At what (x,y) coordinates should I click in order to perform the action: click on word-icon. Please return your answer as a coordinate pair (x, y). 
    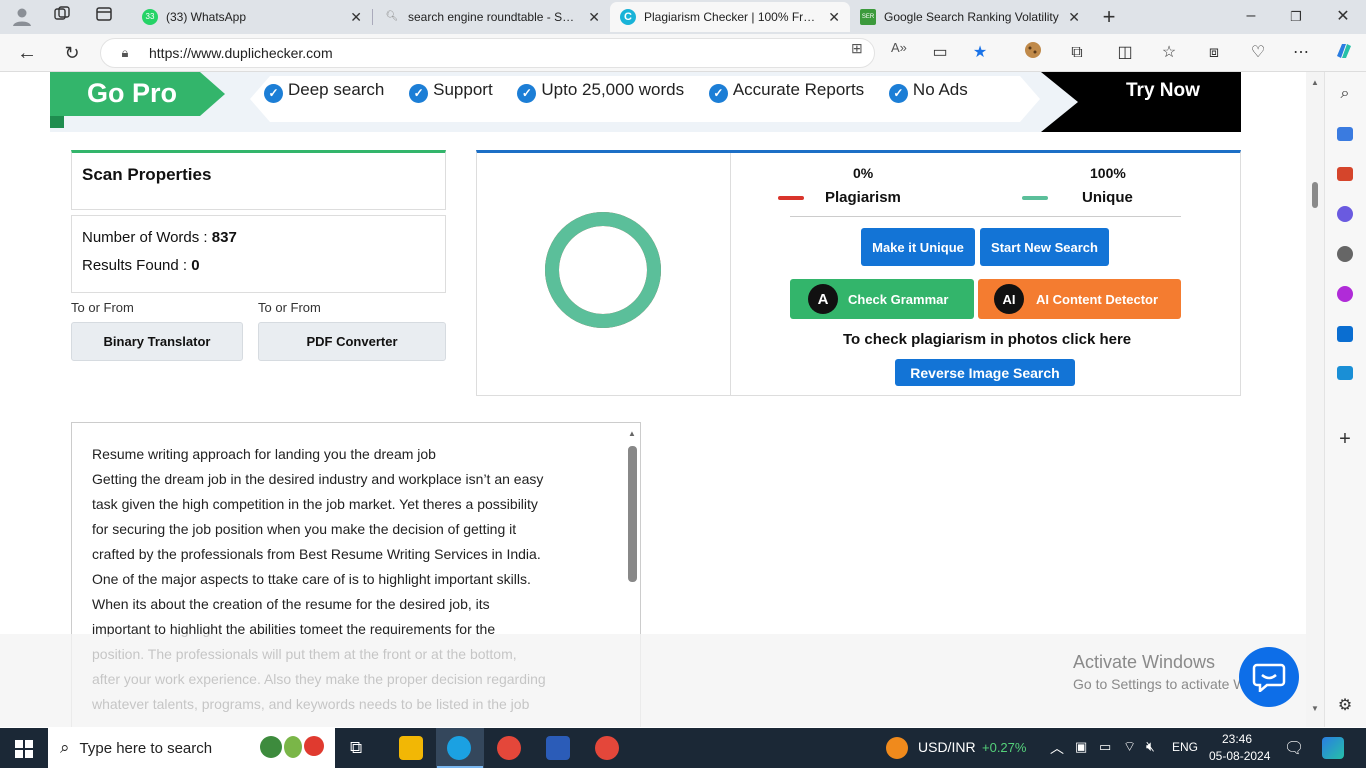
    Looking at the image, I should click on (558, 748).